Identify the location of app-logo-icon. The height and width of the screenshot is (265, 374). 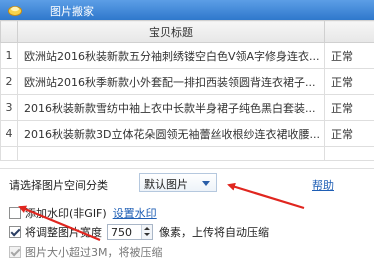
(15, 11).